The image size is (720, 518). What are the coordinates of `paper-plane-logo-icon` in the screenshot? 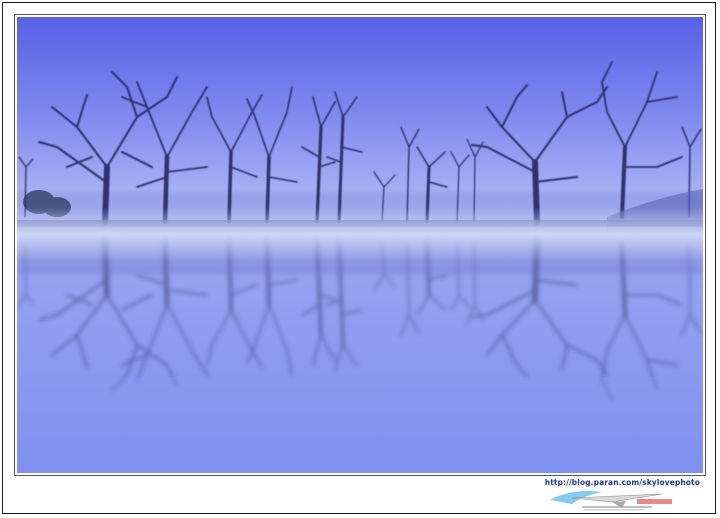 It's located at (611, 501).